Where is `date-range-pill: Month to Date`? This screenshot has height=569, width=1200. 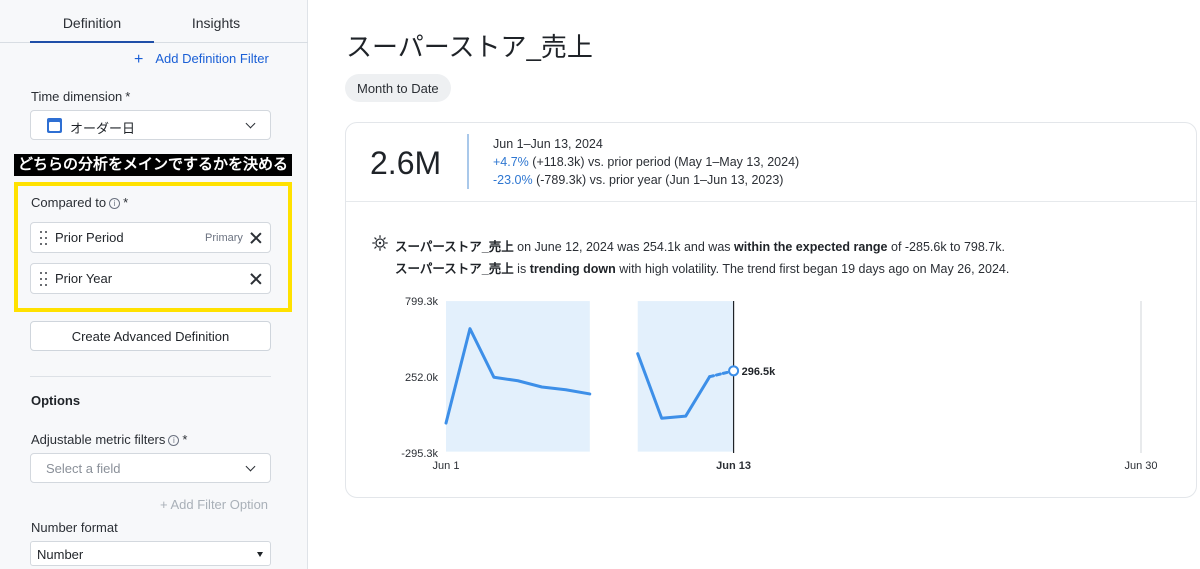 date-range-pill: Month to Date is located at coordinates (398, 88).